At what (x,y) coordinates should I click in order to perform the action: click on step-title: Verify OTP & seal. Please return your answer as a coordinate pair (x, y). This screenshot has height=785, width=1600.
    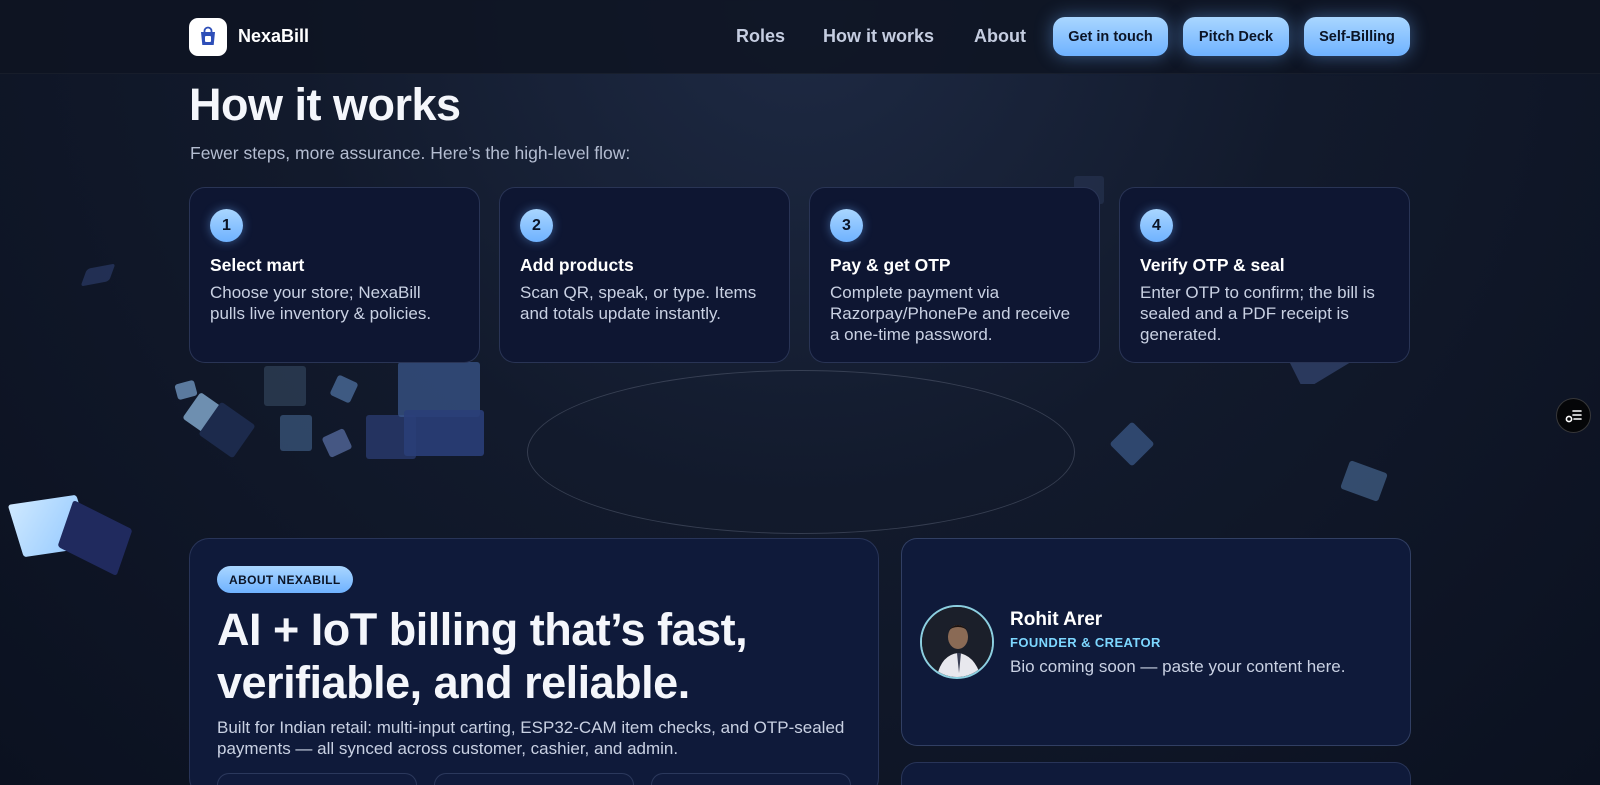
    Looking at the image, I should click on (1212, 265).